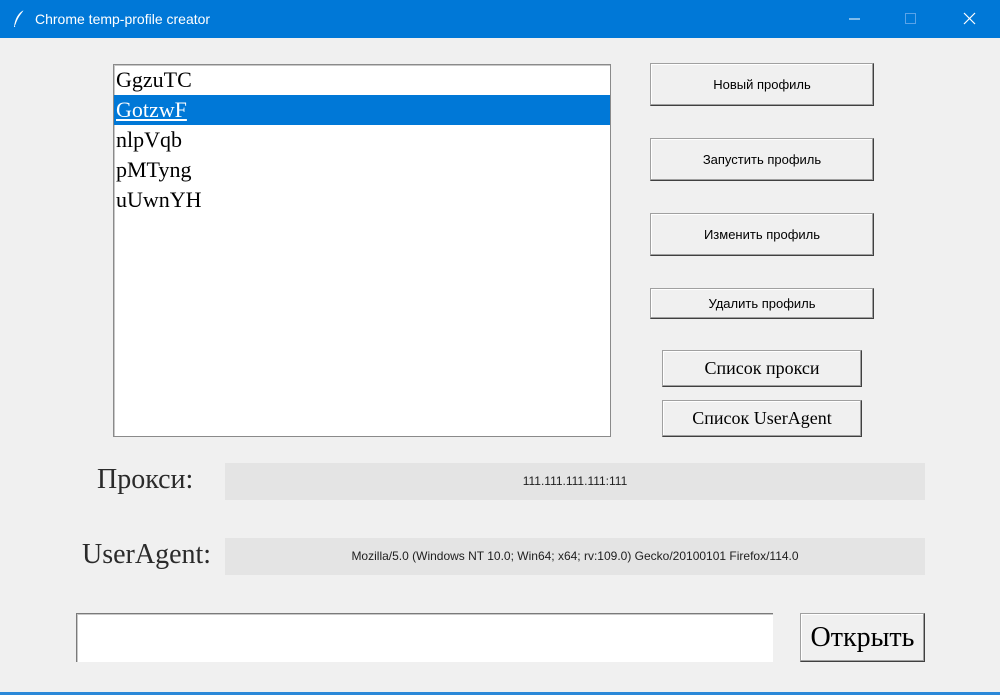 The height and width of the screenshot is (695, 1000). I want to click on window-title: Chrome temp-profile creator, so click(123, 19).